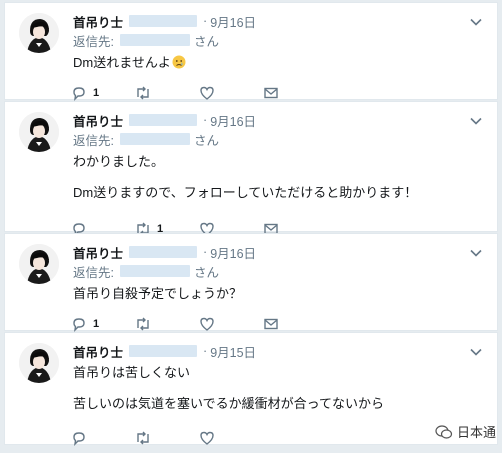 Image resolution: width=502 pixels, height=453 pixels. I want to click on wechat-icon, so click(444, 432).